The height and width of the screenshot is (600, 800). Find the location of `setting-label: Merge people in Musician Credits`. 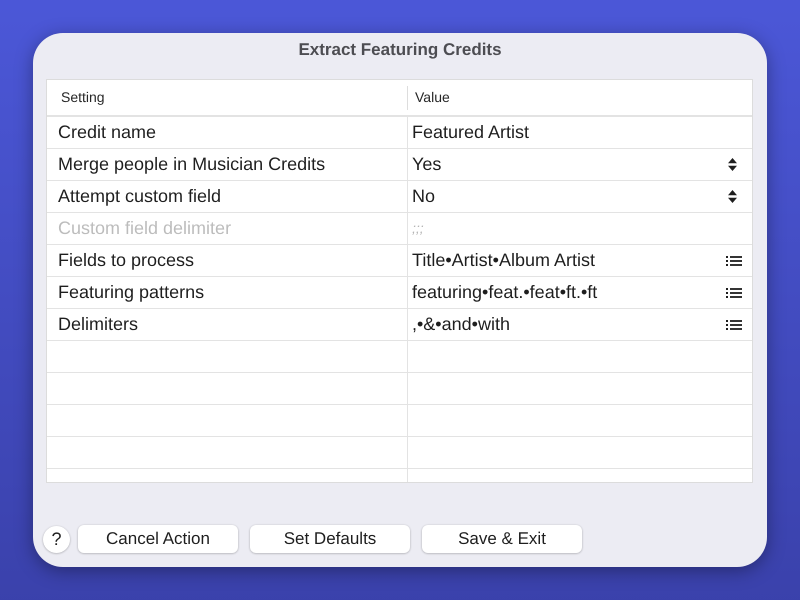

setting-label: Merge people in Musician Credits is located at coordinates (192, 164).